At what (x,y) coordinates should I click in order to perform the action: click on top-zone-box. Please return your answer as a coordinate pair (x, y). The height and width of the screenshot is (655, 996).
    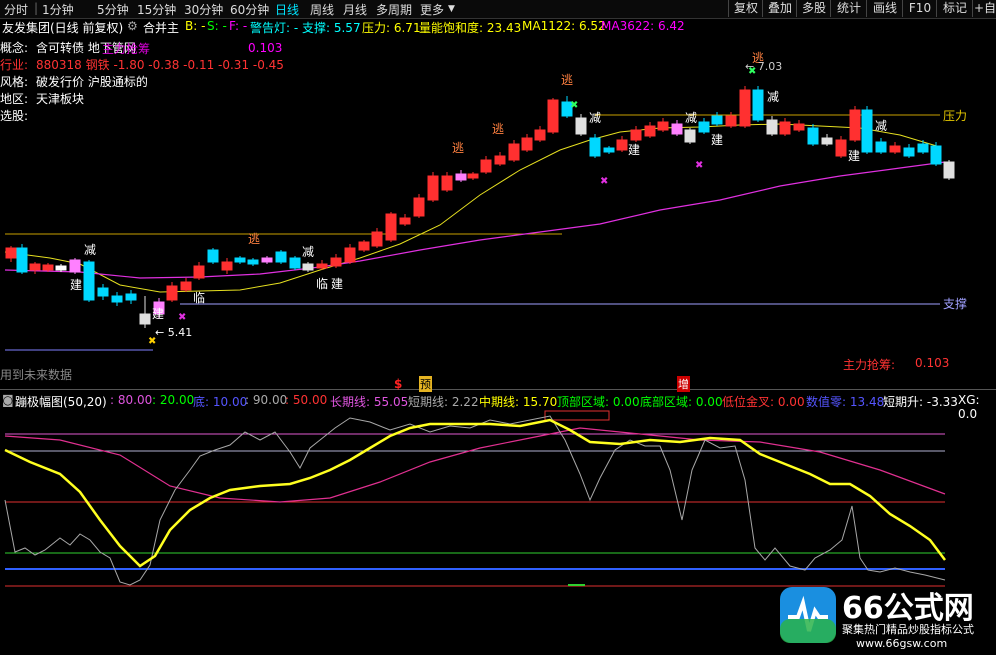
    Looking at the image, I should click on (577, 415).